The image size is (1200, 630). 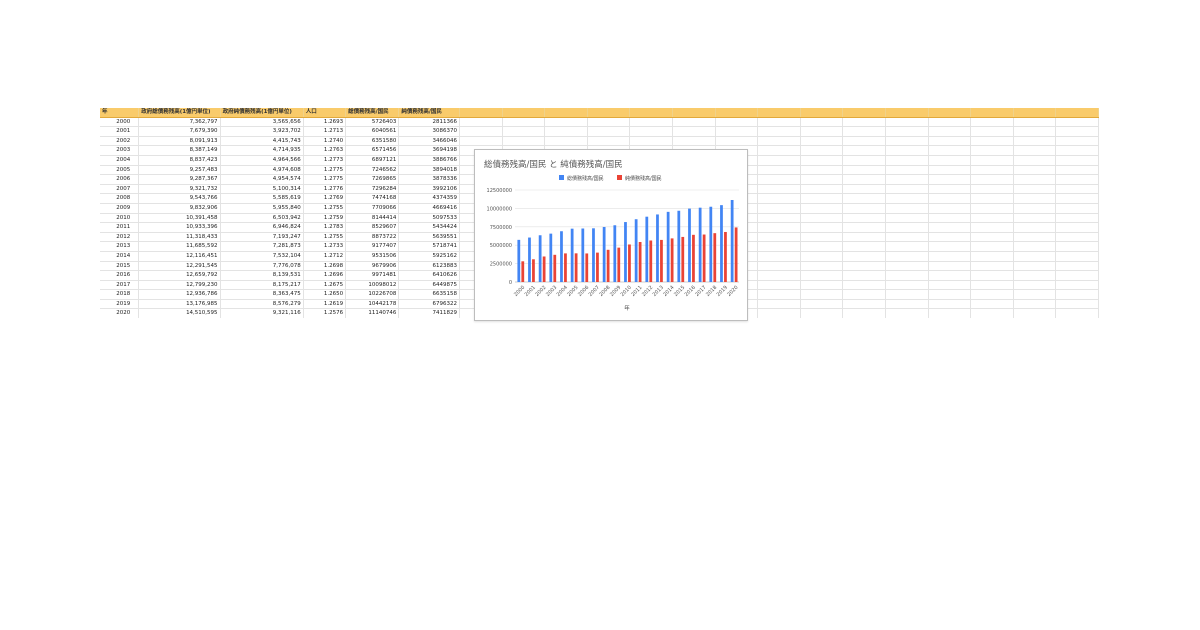 I want to click on table-cell: 2001, so click(x=120, y=131).